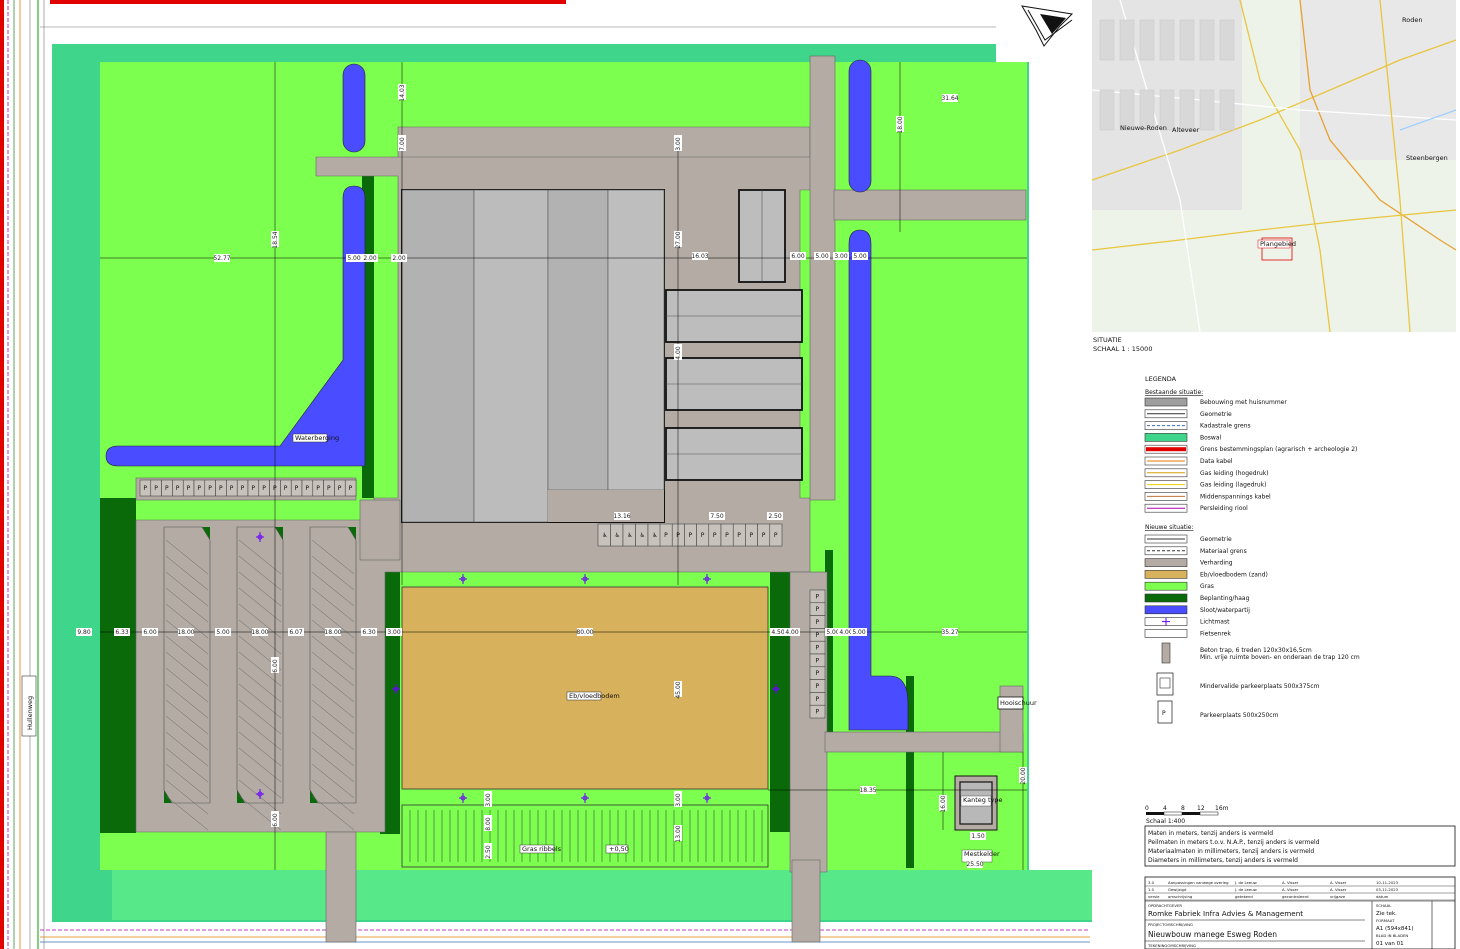 This screenshot has height=949, width=1460. I want to click on street-label: Hullenweg, so click(29, 706).